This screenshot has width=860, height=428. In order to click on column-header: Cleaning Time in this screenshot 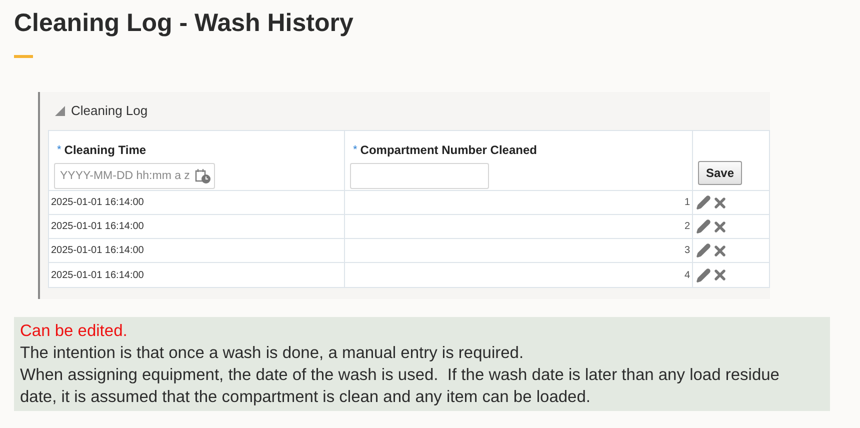, I will do `click(105, 150)`.